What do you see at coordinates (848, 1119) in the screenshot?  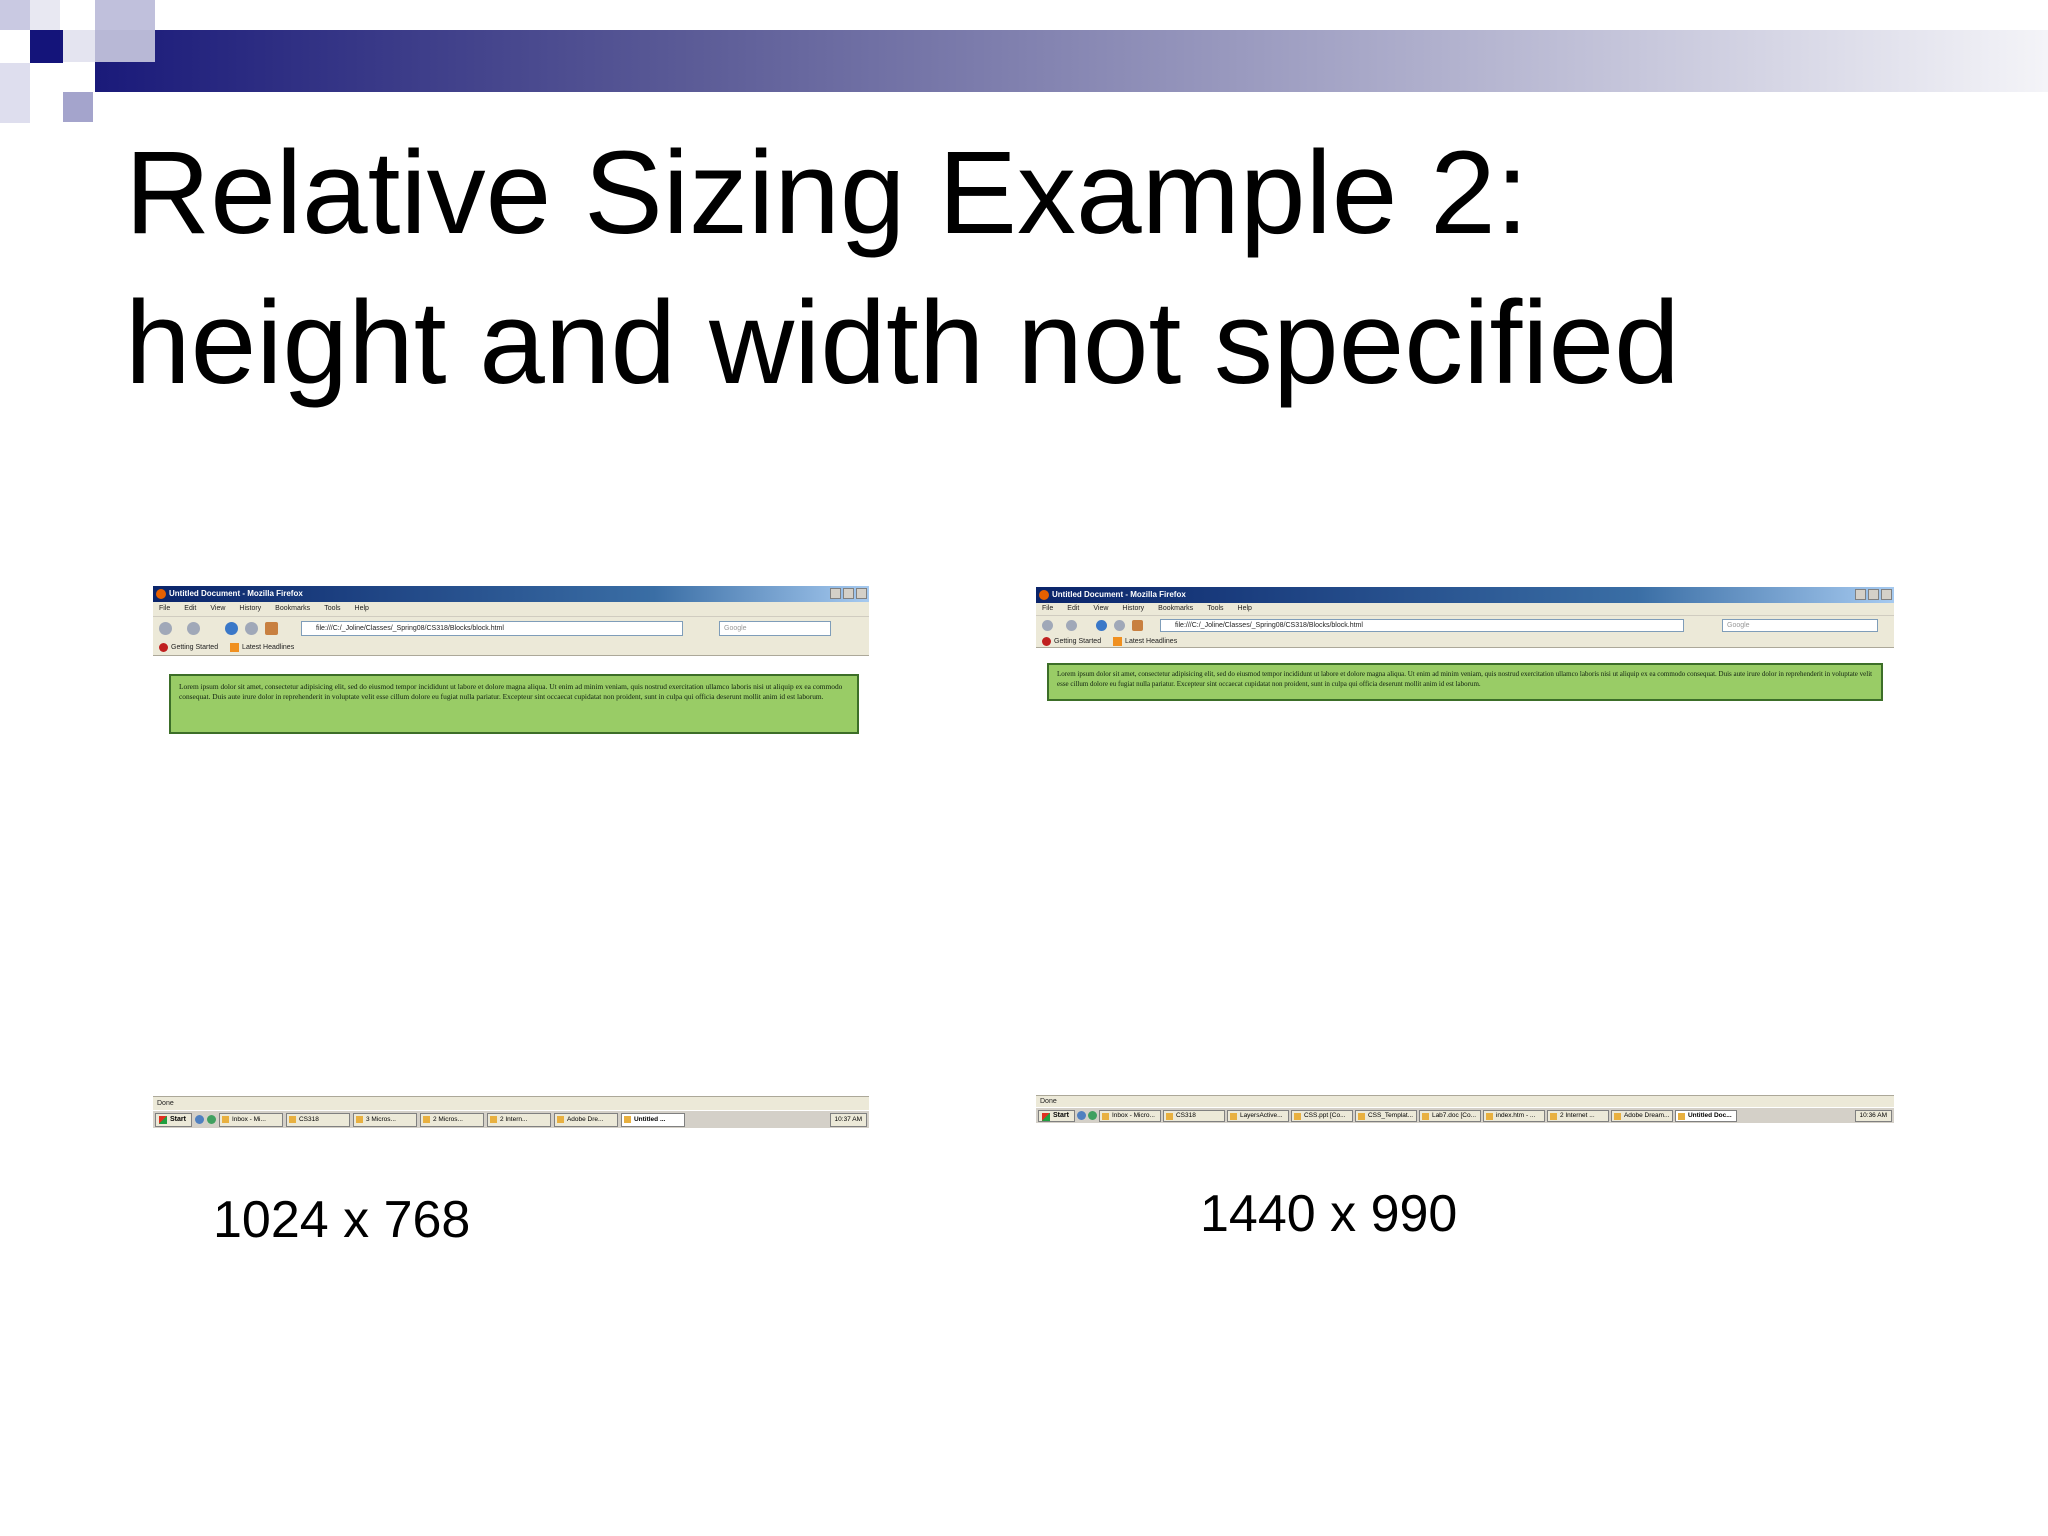 I see `system-tray-clock: 10:37 AM` at bounding box center [848, 1119].